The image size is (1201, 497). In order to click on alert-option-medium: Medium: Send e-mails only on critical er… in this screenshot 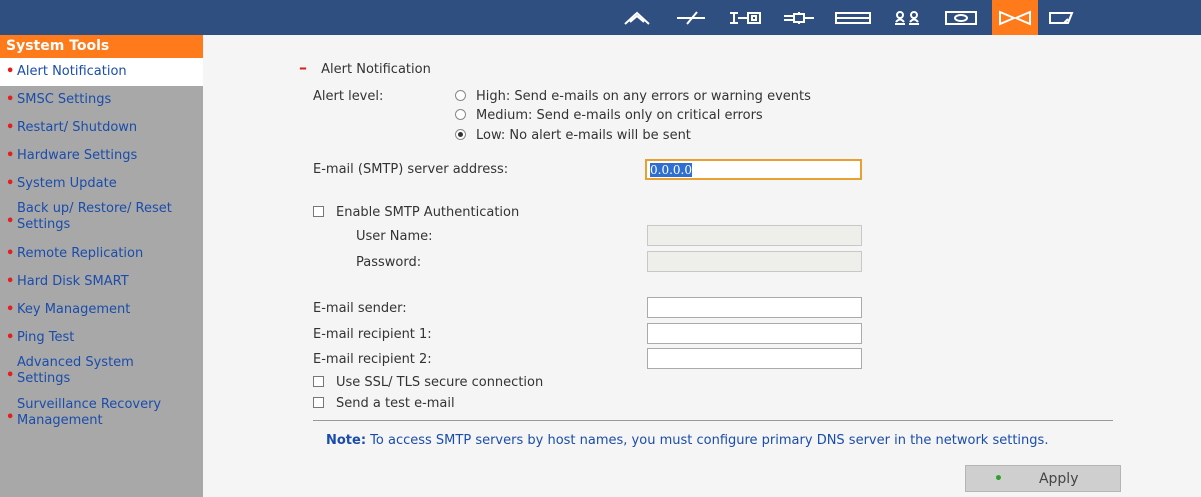, I will do `click(609, 115)`.